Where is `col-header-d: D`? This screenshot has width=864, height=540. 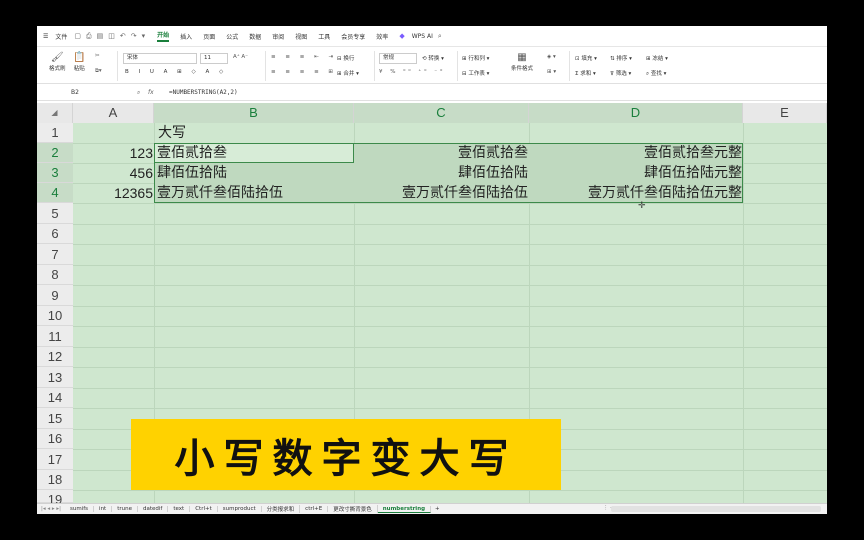
col-header-d: D is located at coordinates (636, 113).